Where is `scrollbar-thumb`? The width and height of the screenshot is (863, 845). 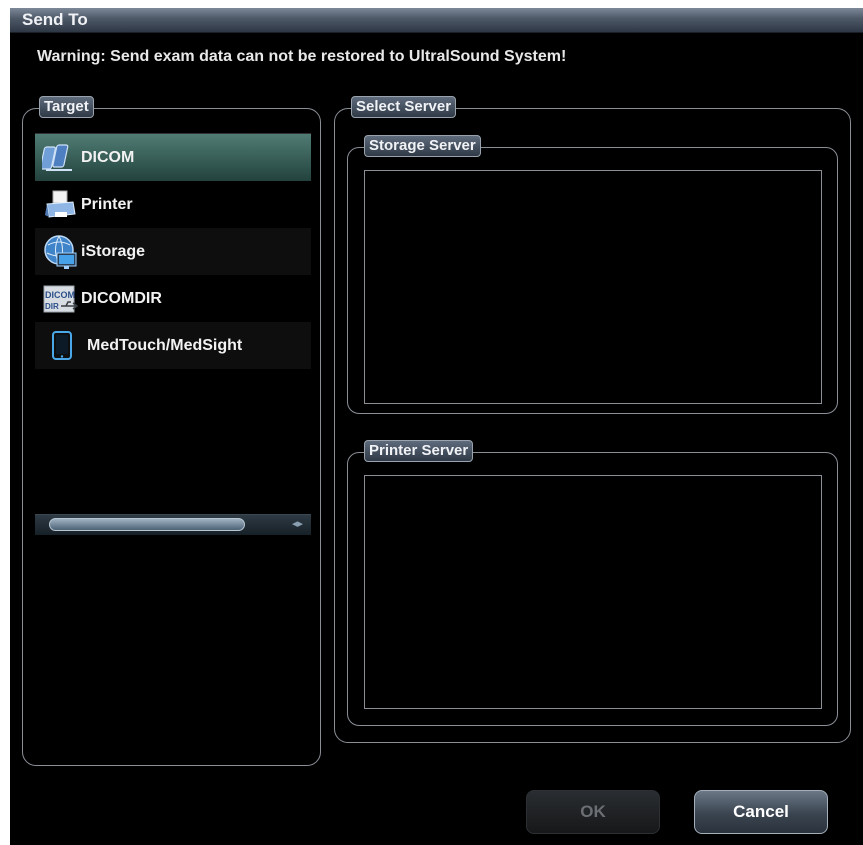 scrollbar-thumb is located at coordinates (147, 524).